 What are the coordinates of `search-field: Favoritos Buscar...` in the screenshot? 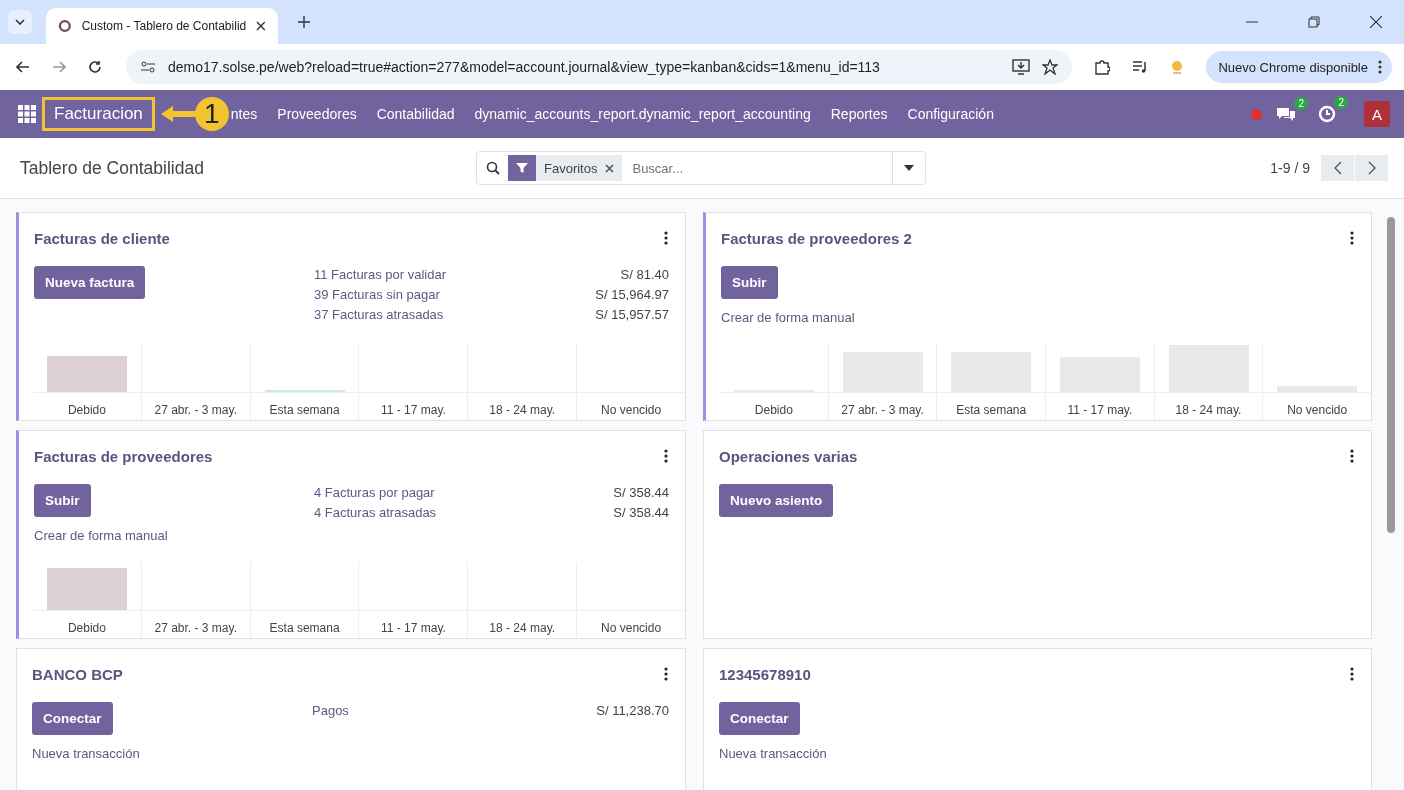 It's located at (701, 168).